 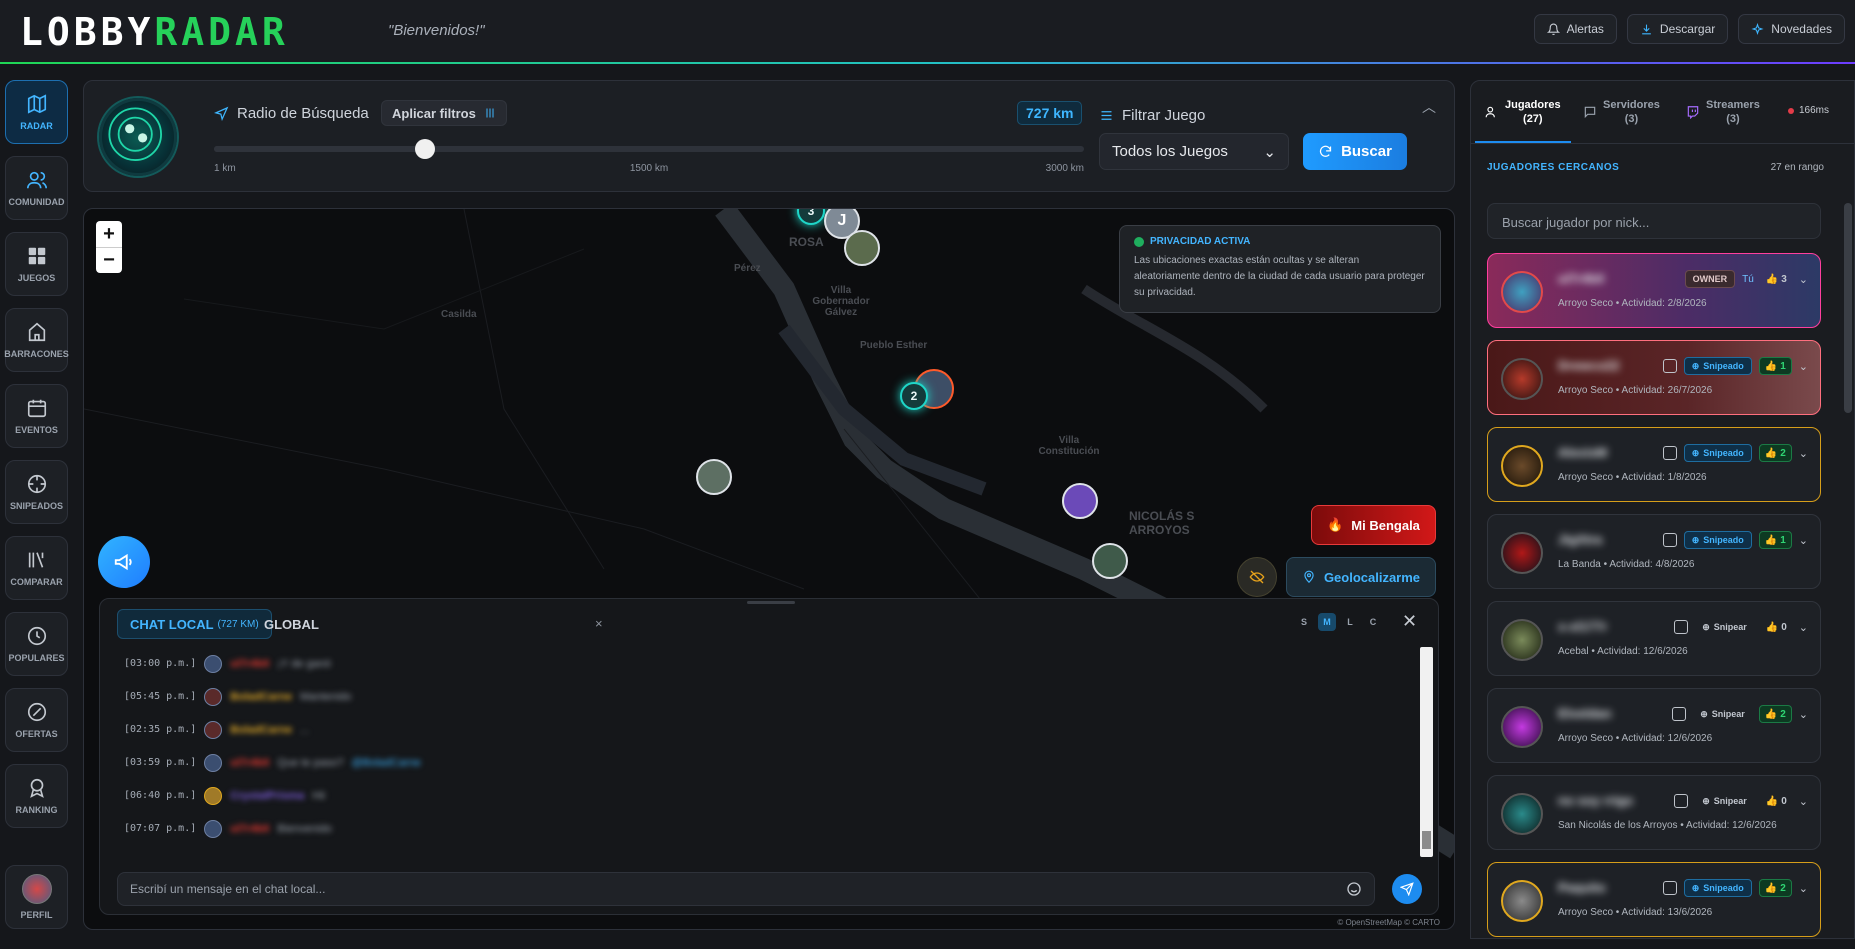 I want to click on slider-handle, so click(x=424, y=149).